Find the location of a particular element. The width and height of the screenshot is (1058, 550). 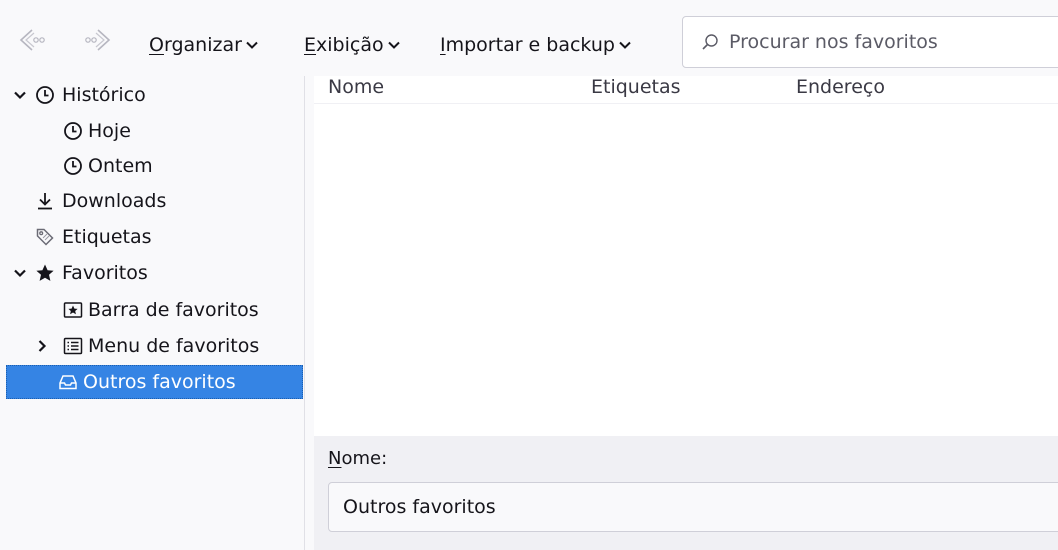

sidebar-item-label: Etiquetas is located at coordinates (107, 237).